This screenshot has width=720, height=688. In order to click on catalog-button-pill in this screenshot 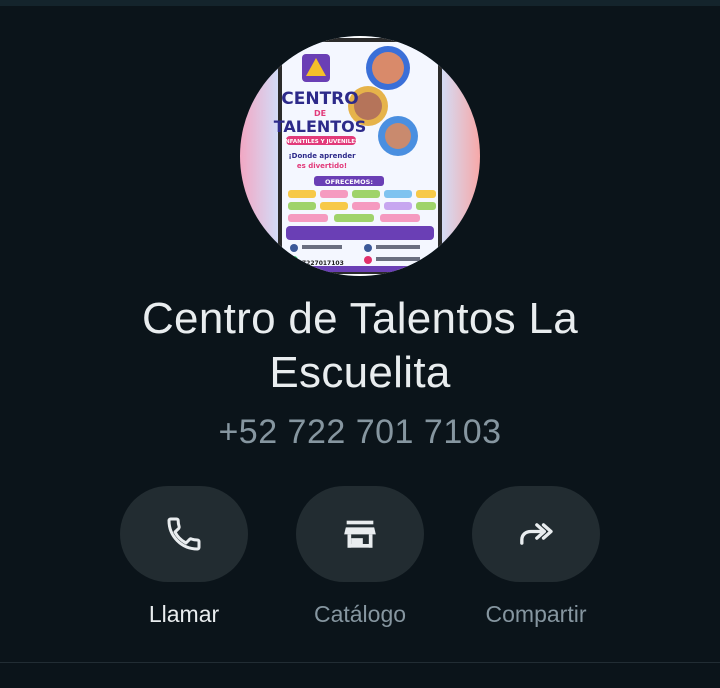, I will do `click(360, 534)`.